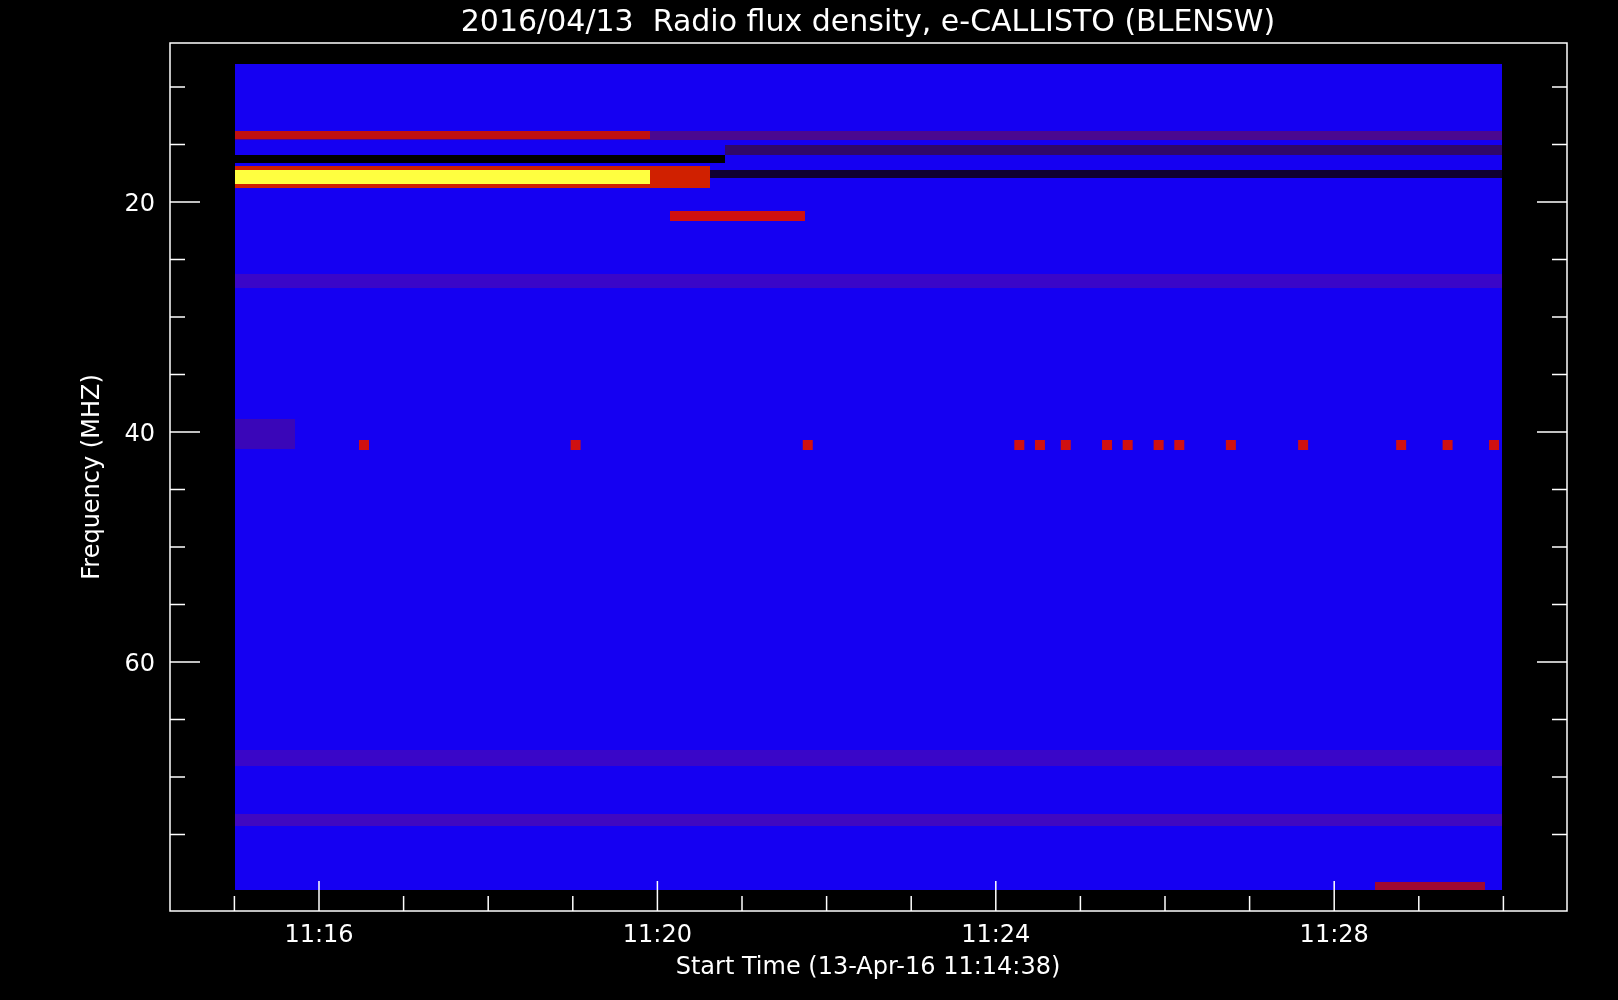 This screenshot has width=1618, height=1000. Describe the element at coordinates (319, 934) in the screenshot. I see `tick-label: 11:16` at that location.